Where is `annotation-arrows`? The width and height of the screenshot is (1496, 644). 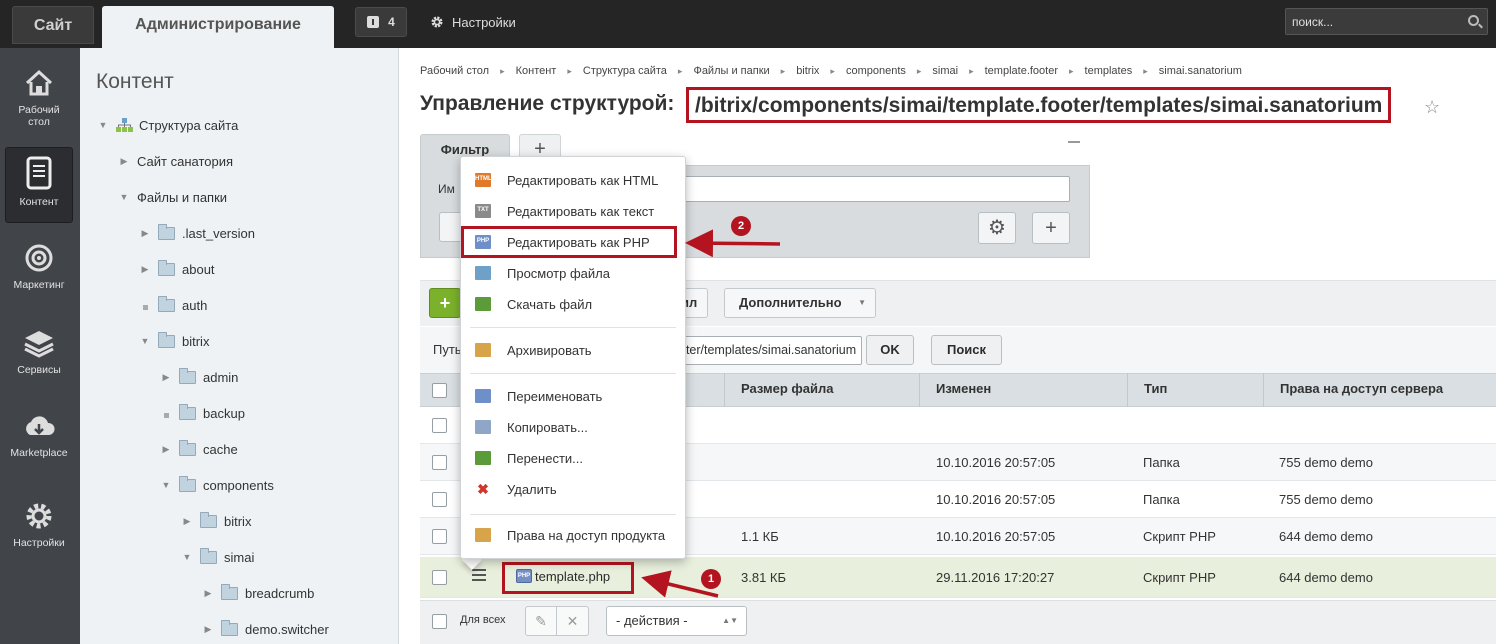 annotation-arrows is located at coordinates (711, 413).